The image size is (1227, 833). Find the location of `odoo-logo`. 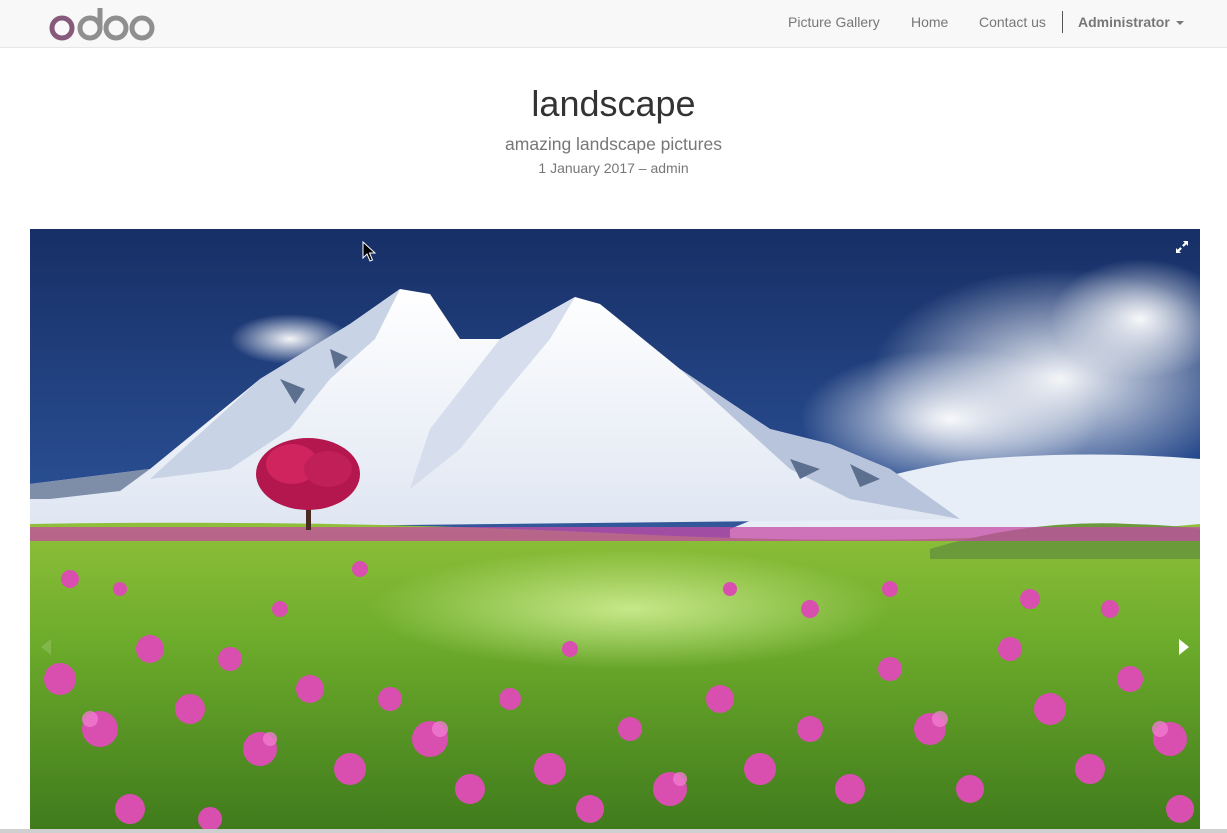

odoo-logo is located at coordinates (102, 24).